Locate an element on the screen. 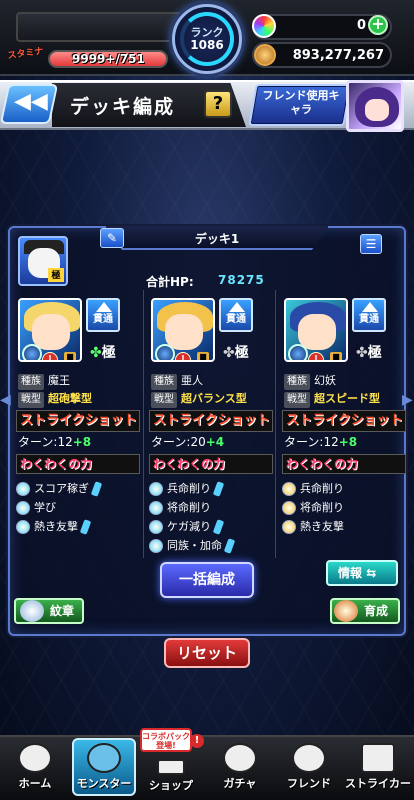  home-icon is located at coordinates (35, 758).